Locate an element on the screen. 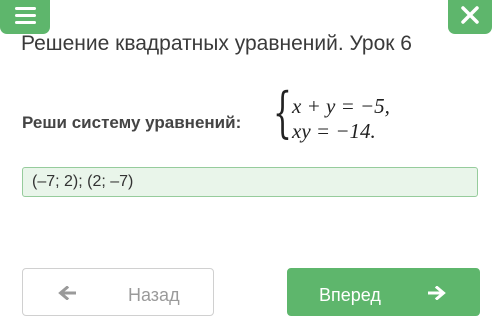 This screenshot has height=316, width=500. close-button is located at coordinates (470, 17).